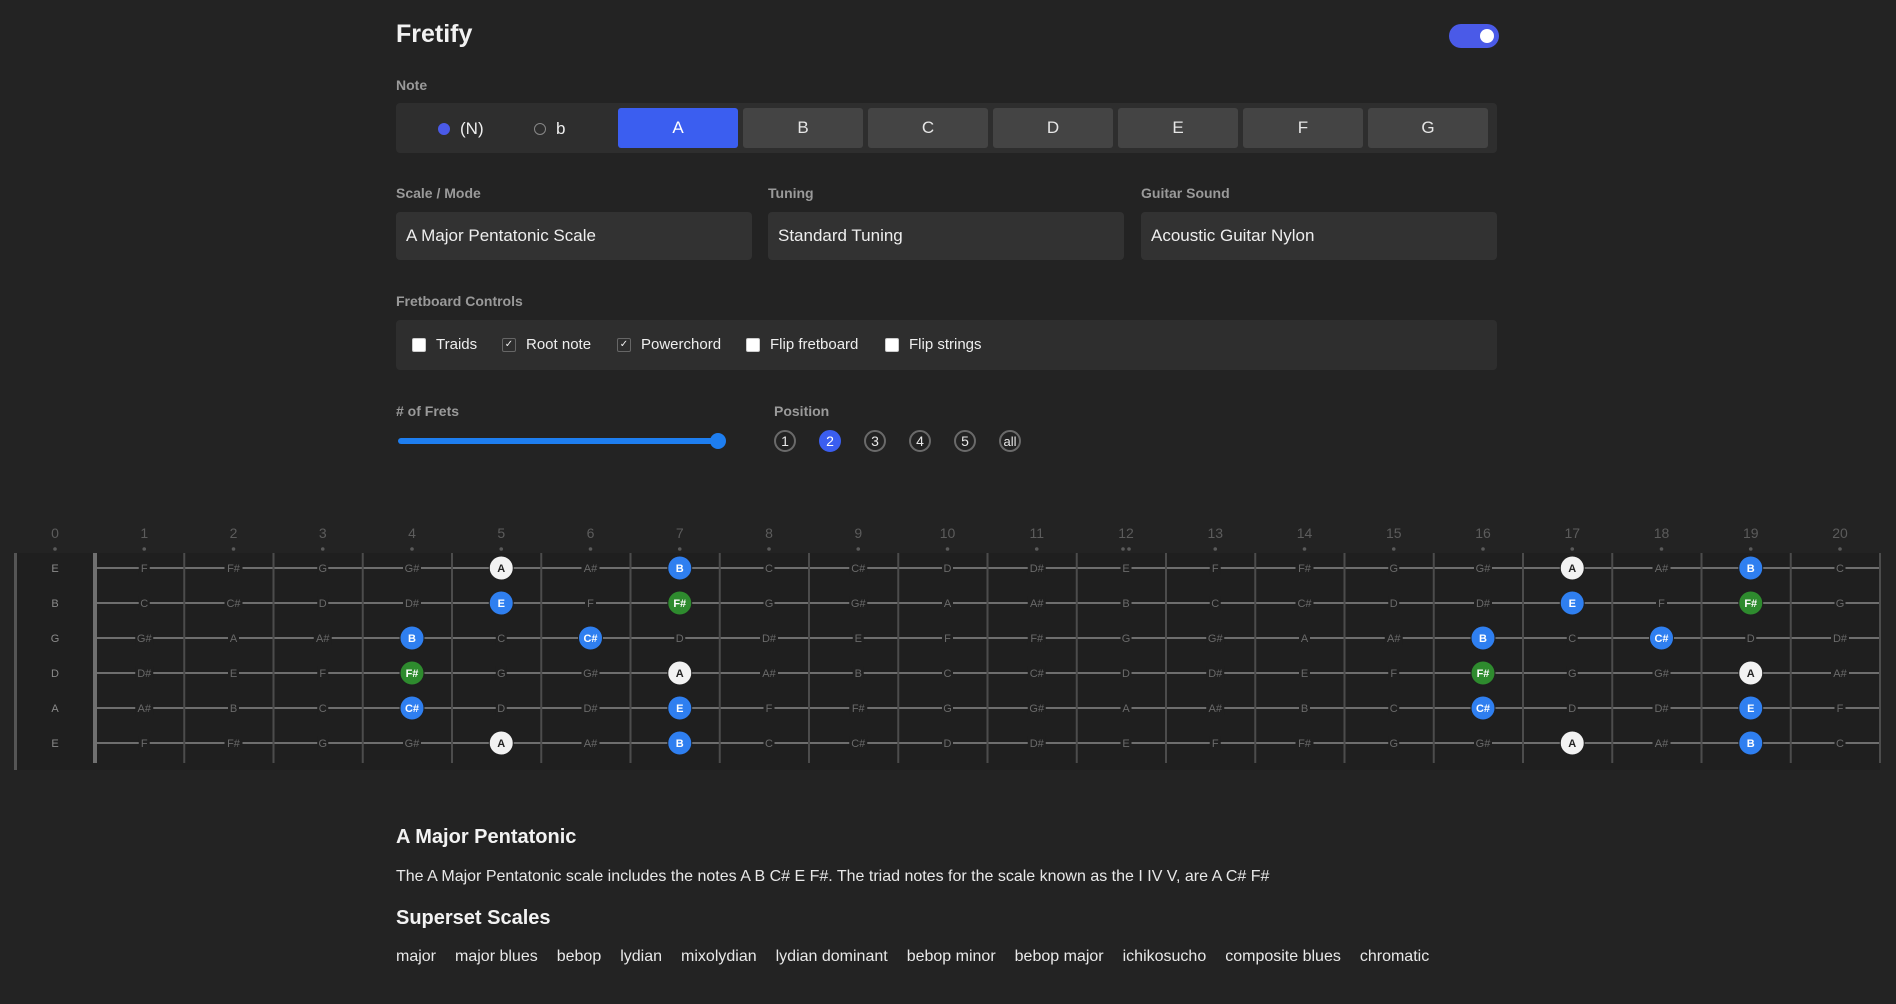 This screenshot has height=1004, width=1896. What do you see at coordinates (669, 344) in the screenshot?
I see `powerchord-checkbox: ✓ Powerchord` at bounding box center [669, 344].